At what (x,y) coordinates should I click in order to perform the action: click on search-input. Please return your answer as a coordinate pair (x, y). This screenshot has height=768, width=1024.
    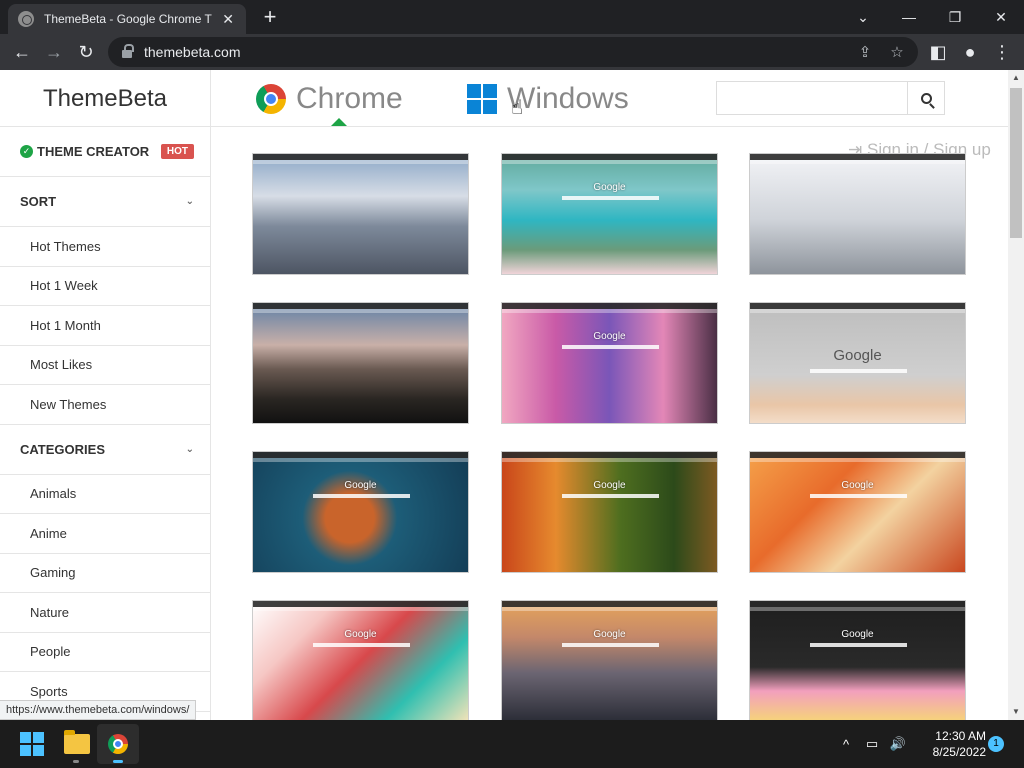
    Looking at the image, I should click on (812, 98).